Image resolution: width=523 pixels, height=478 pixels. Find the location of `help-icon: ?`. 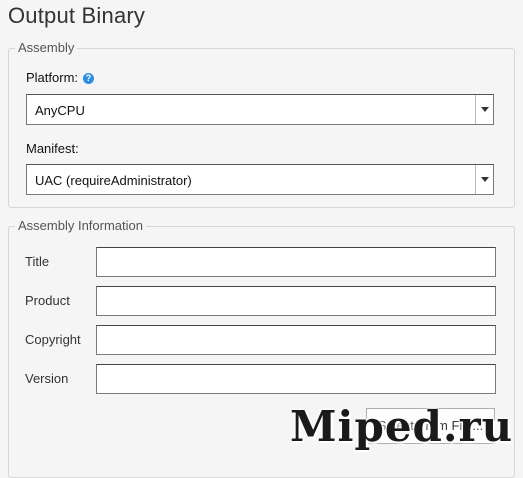

help-icon: ? is located at coordinates (89, 78).